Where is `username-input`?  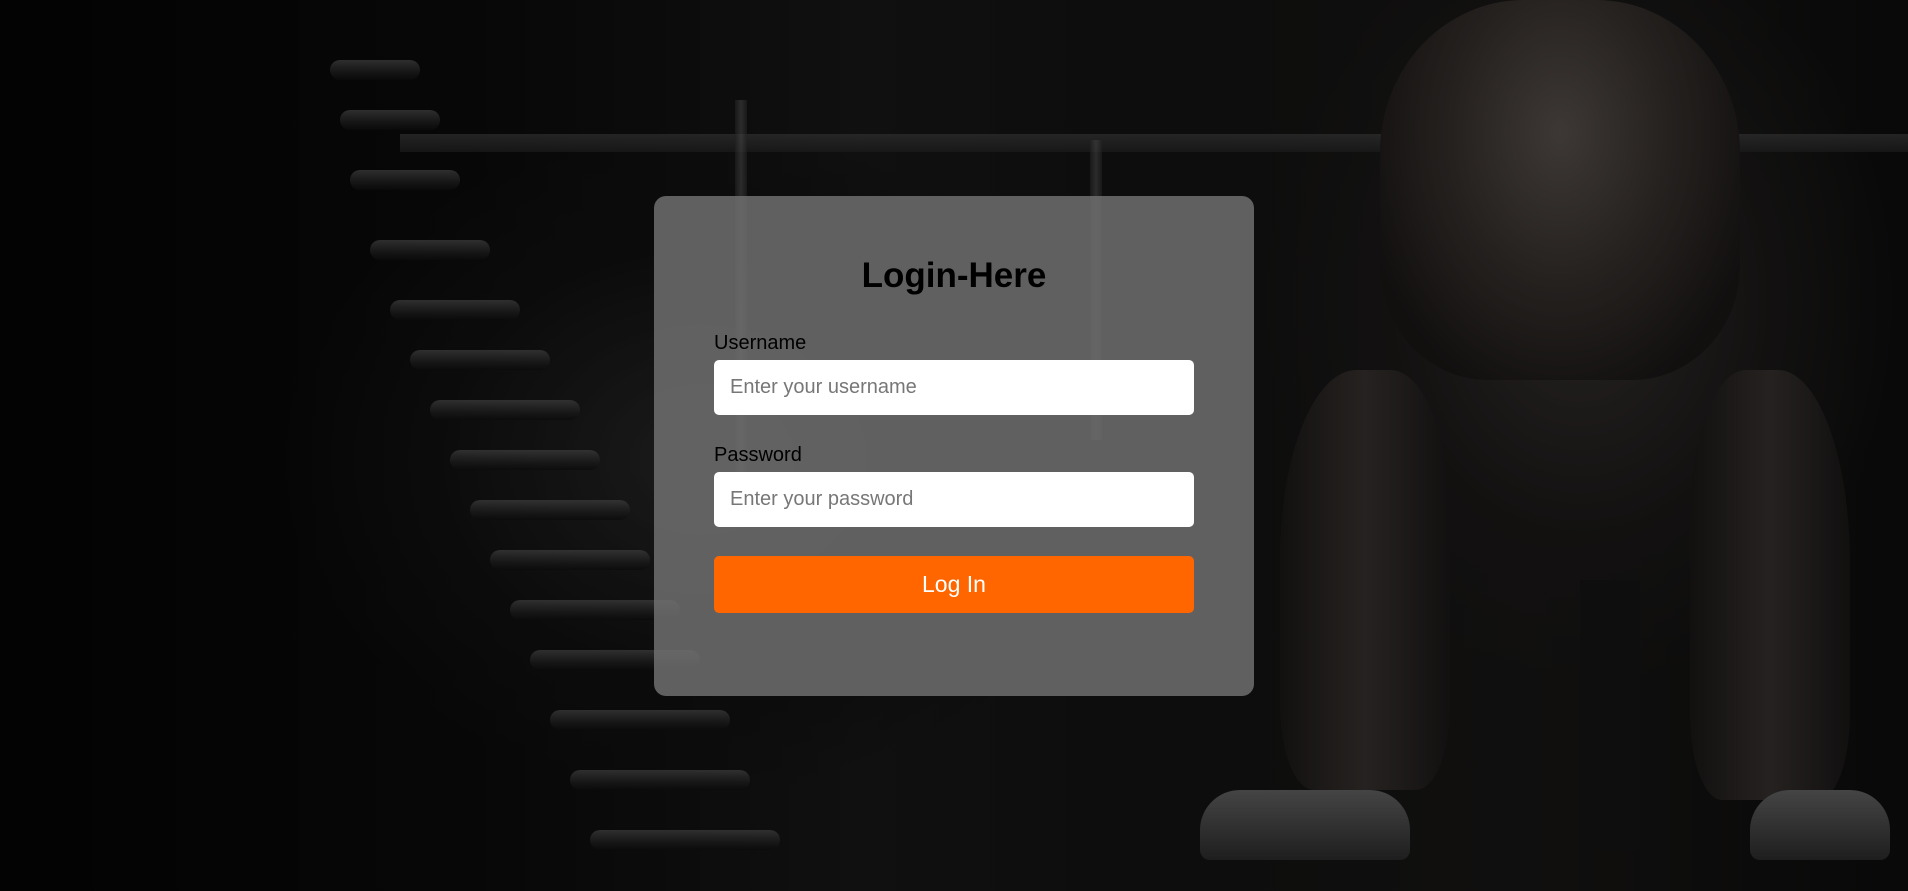
username-input is located at coordinates (954, 387).